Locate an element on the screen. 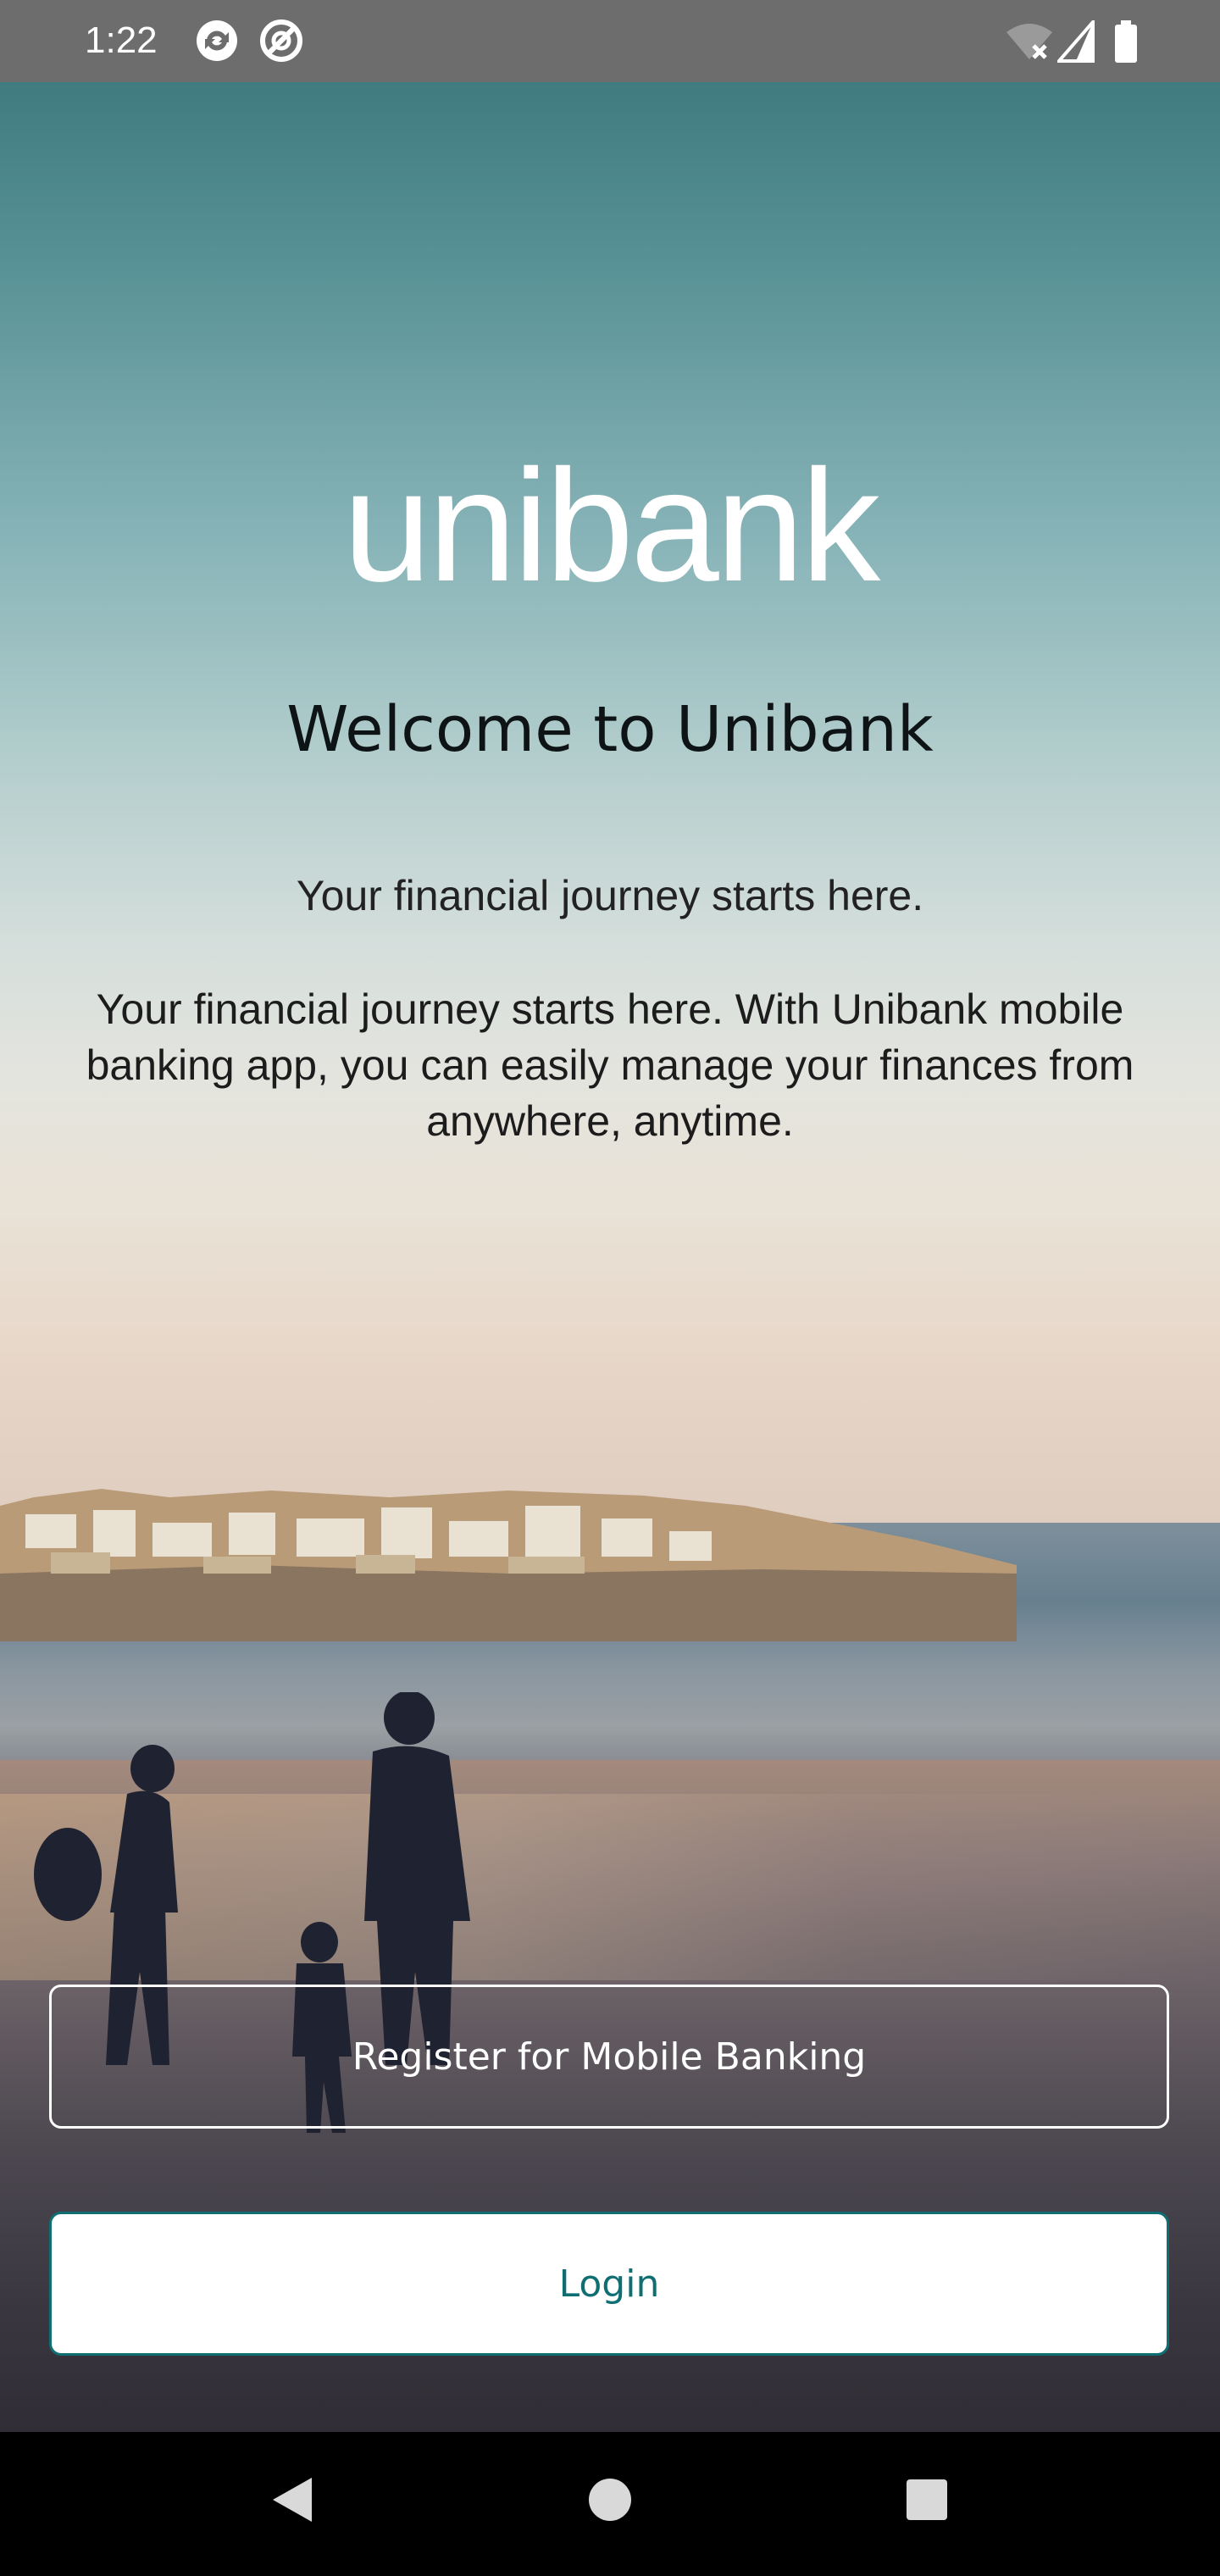 The width and height of the screenshot is (1220, 2576). login-button-label: Login is located at coordinates (609, 2284).